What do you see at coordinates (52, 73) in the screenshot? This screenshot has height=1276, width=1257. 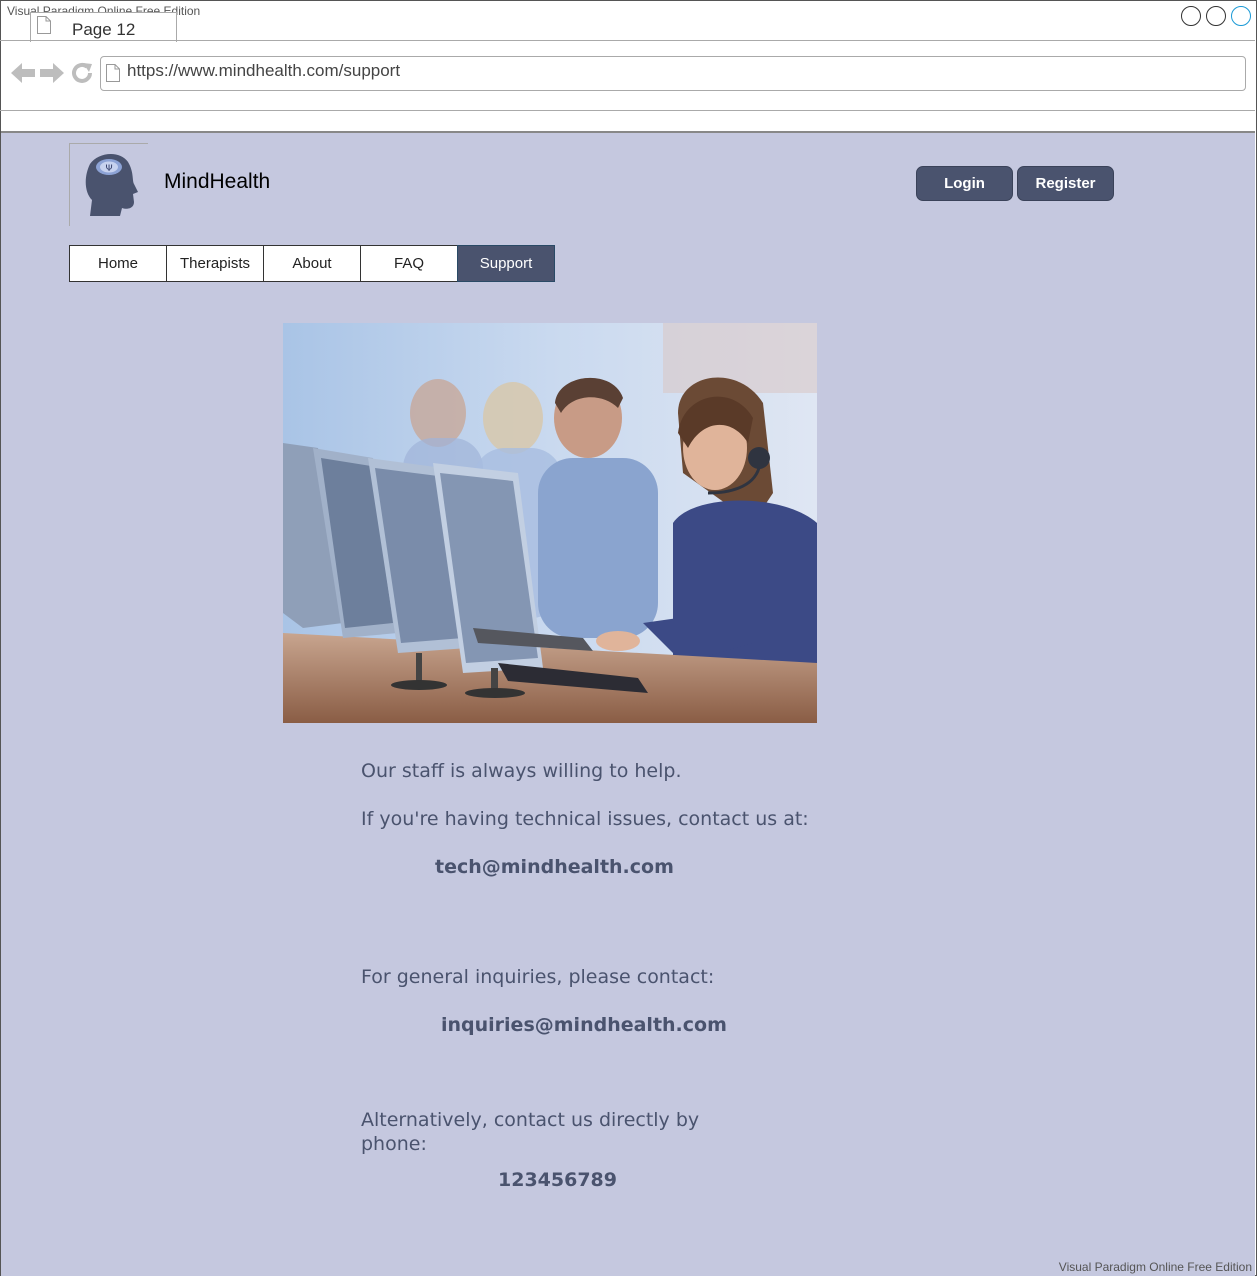 I see `forward-arrow-icon` at bounding box center [52, 73].